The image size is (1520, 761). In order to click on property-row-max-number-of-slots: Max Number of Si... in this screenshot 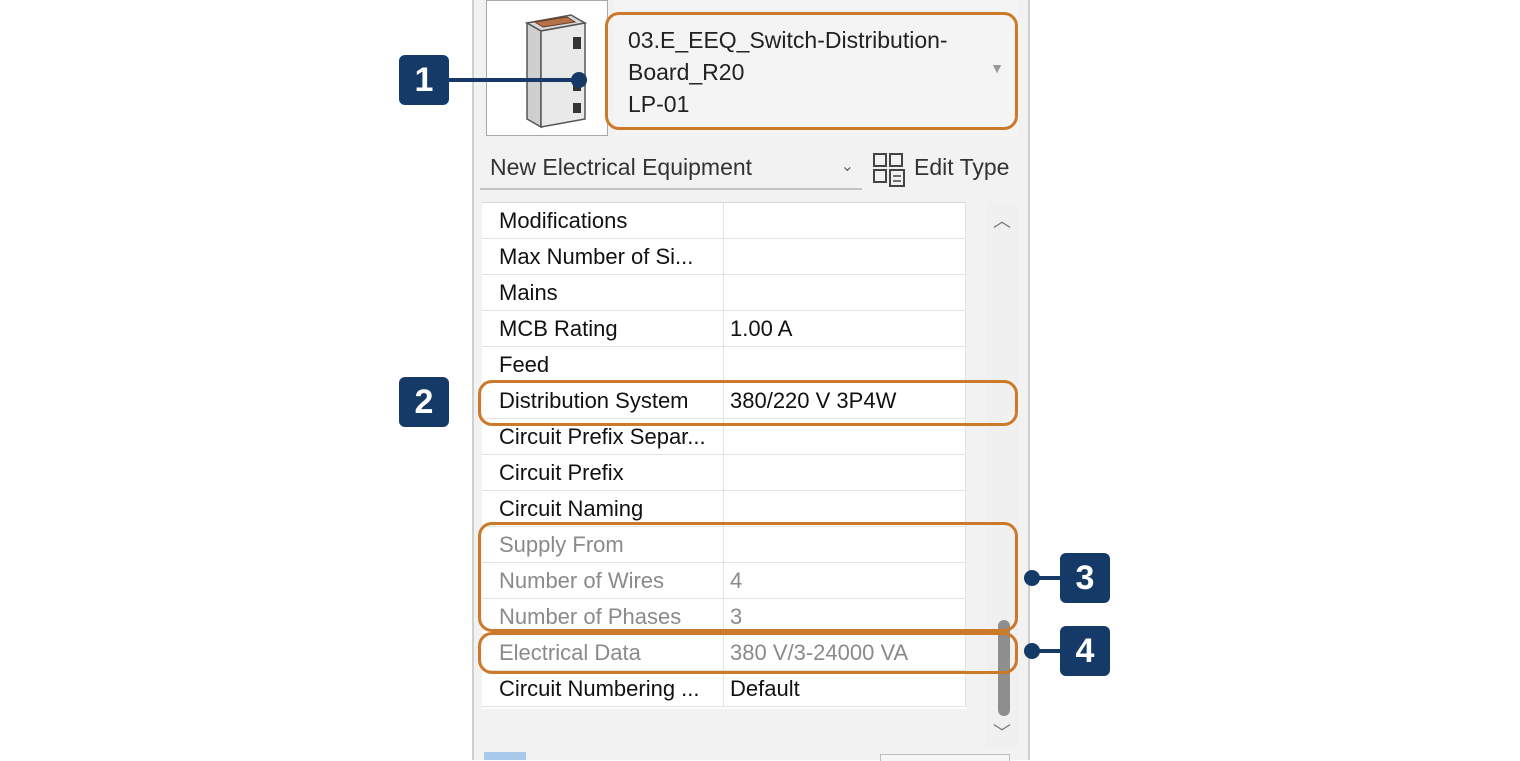, I will do `click(724, 257)`.